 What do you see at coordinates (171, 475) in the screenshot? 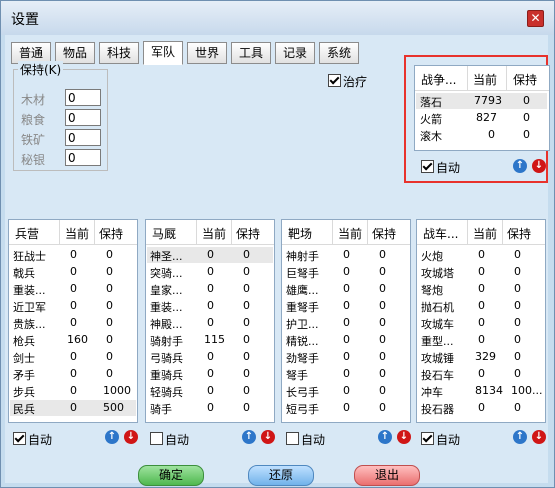
I see `ok-button: 确定` at bounding box center [171, 475].